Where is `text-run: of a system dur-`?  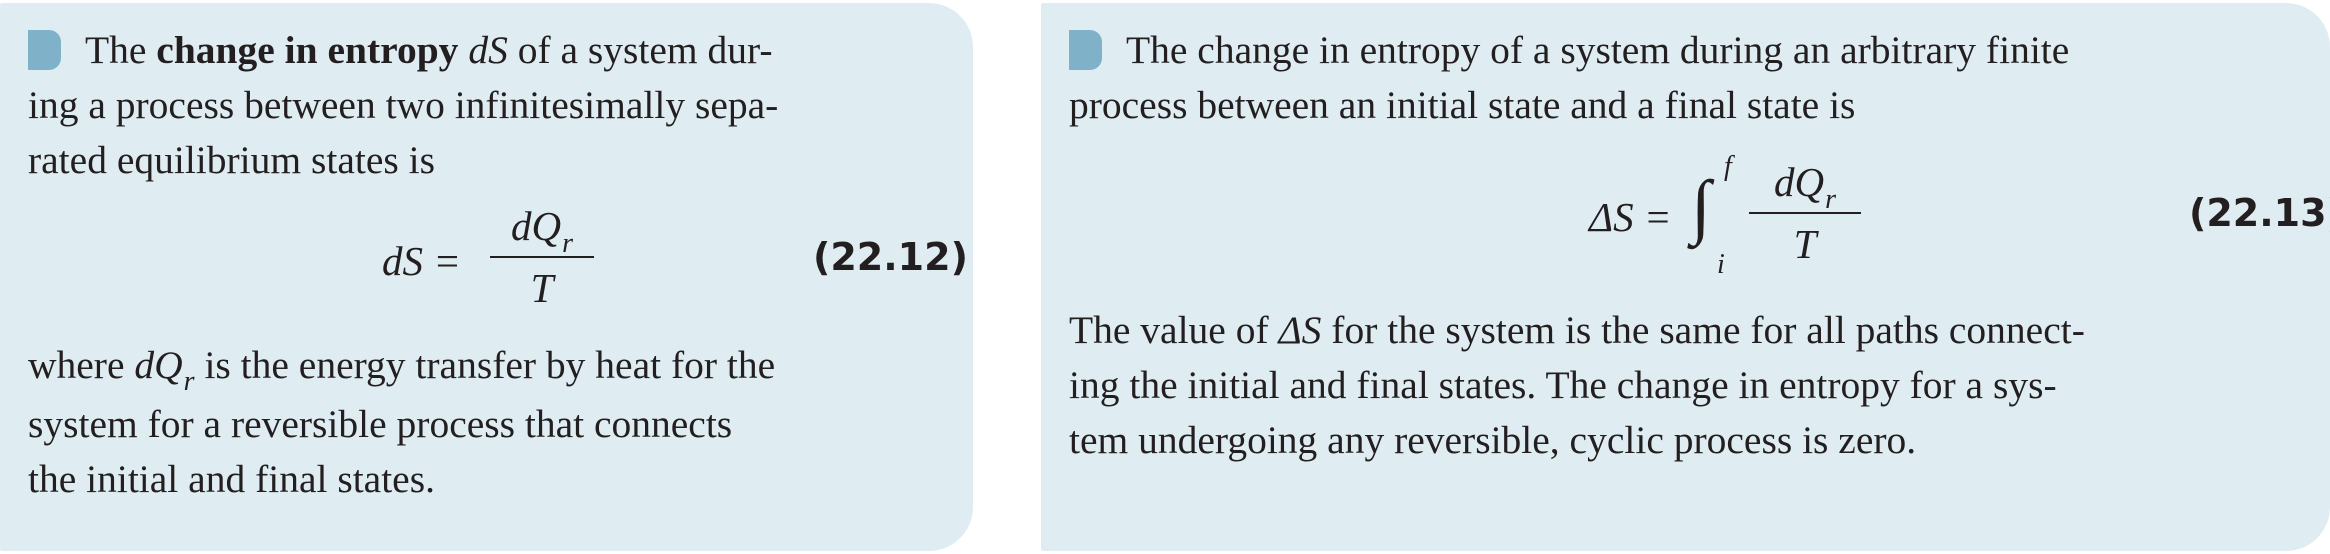 text-run: of a system dur- is located at coordinates (640, 50).